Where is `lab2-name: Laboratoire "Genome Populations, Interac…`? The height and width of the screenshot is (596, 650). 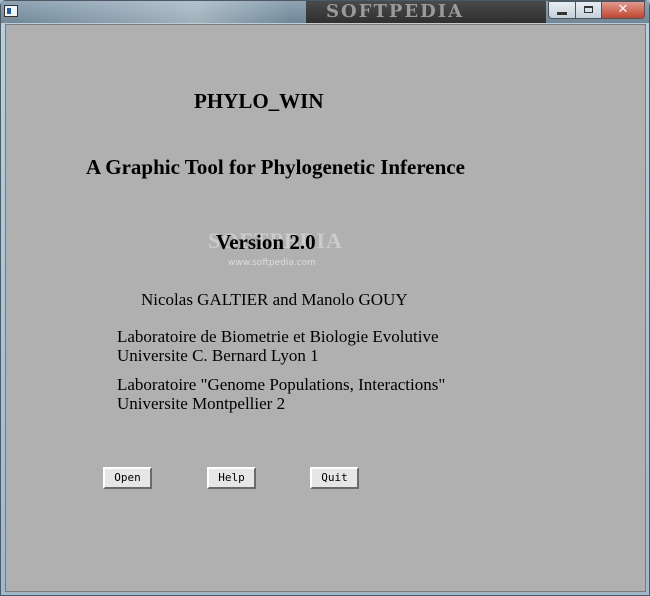 lab2-name: Laboratoire "Genome Populations, Interac… is located at coordinates (281, 384).